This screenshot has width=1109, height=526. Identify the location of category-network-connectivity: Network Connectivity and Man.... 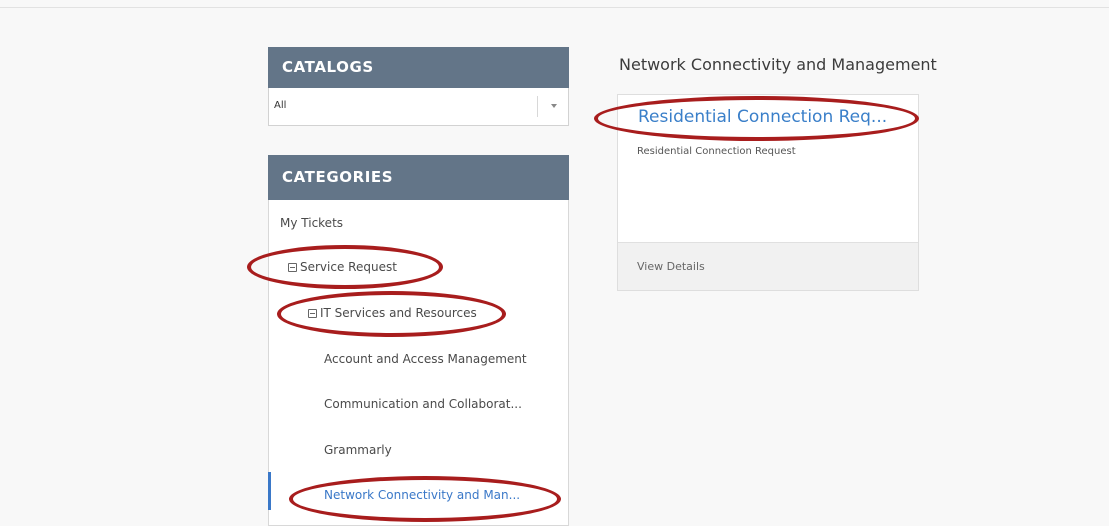
(422, 495).